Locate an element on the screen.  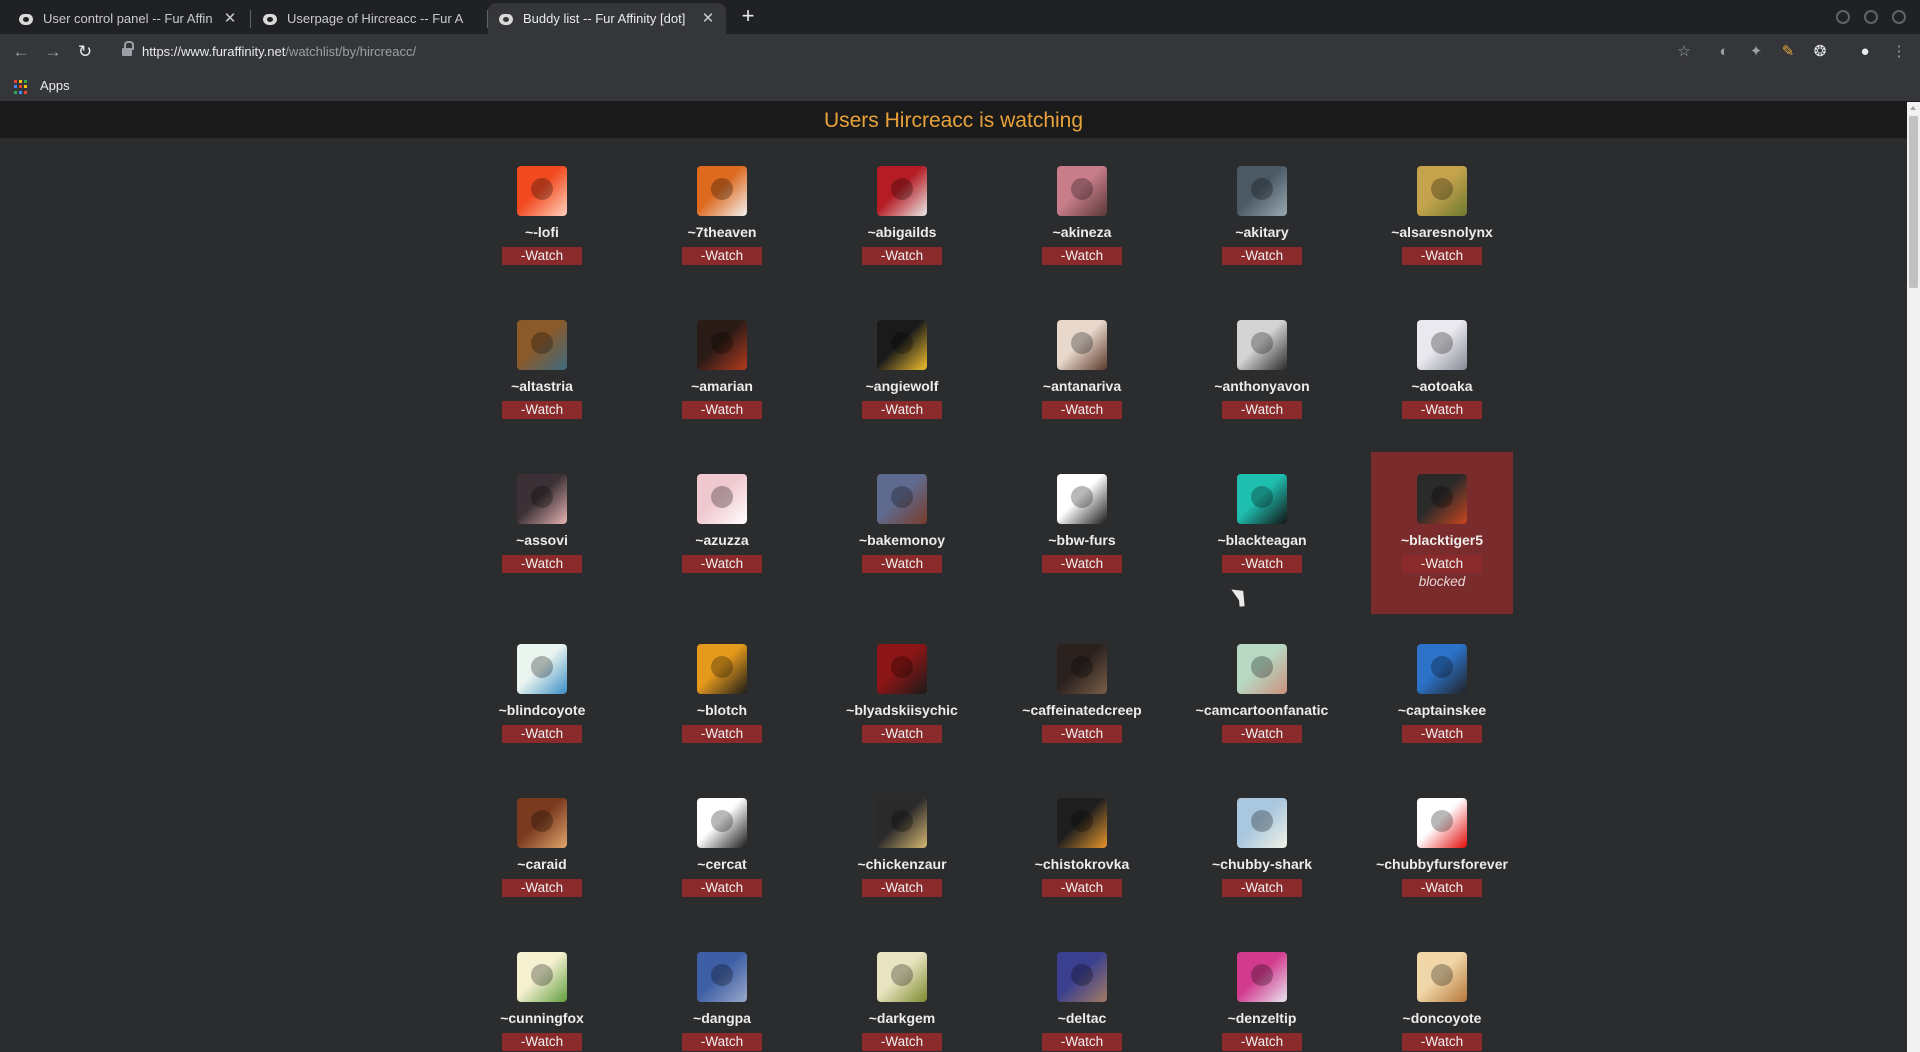
scrollbar-thumb is located at coordinates (1913, 202).